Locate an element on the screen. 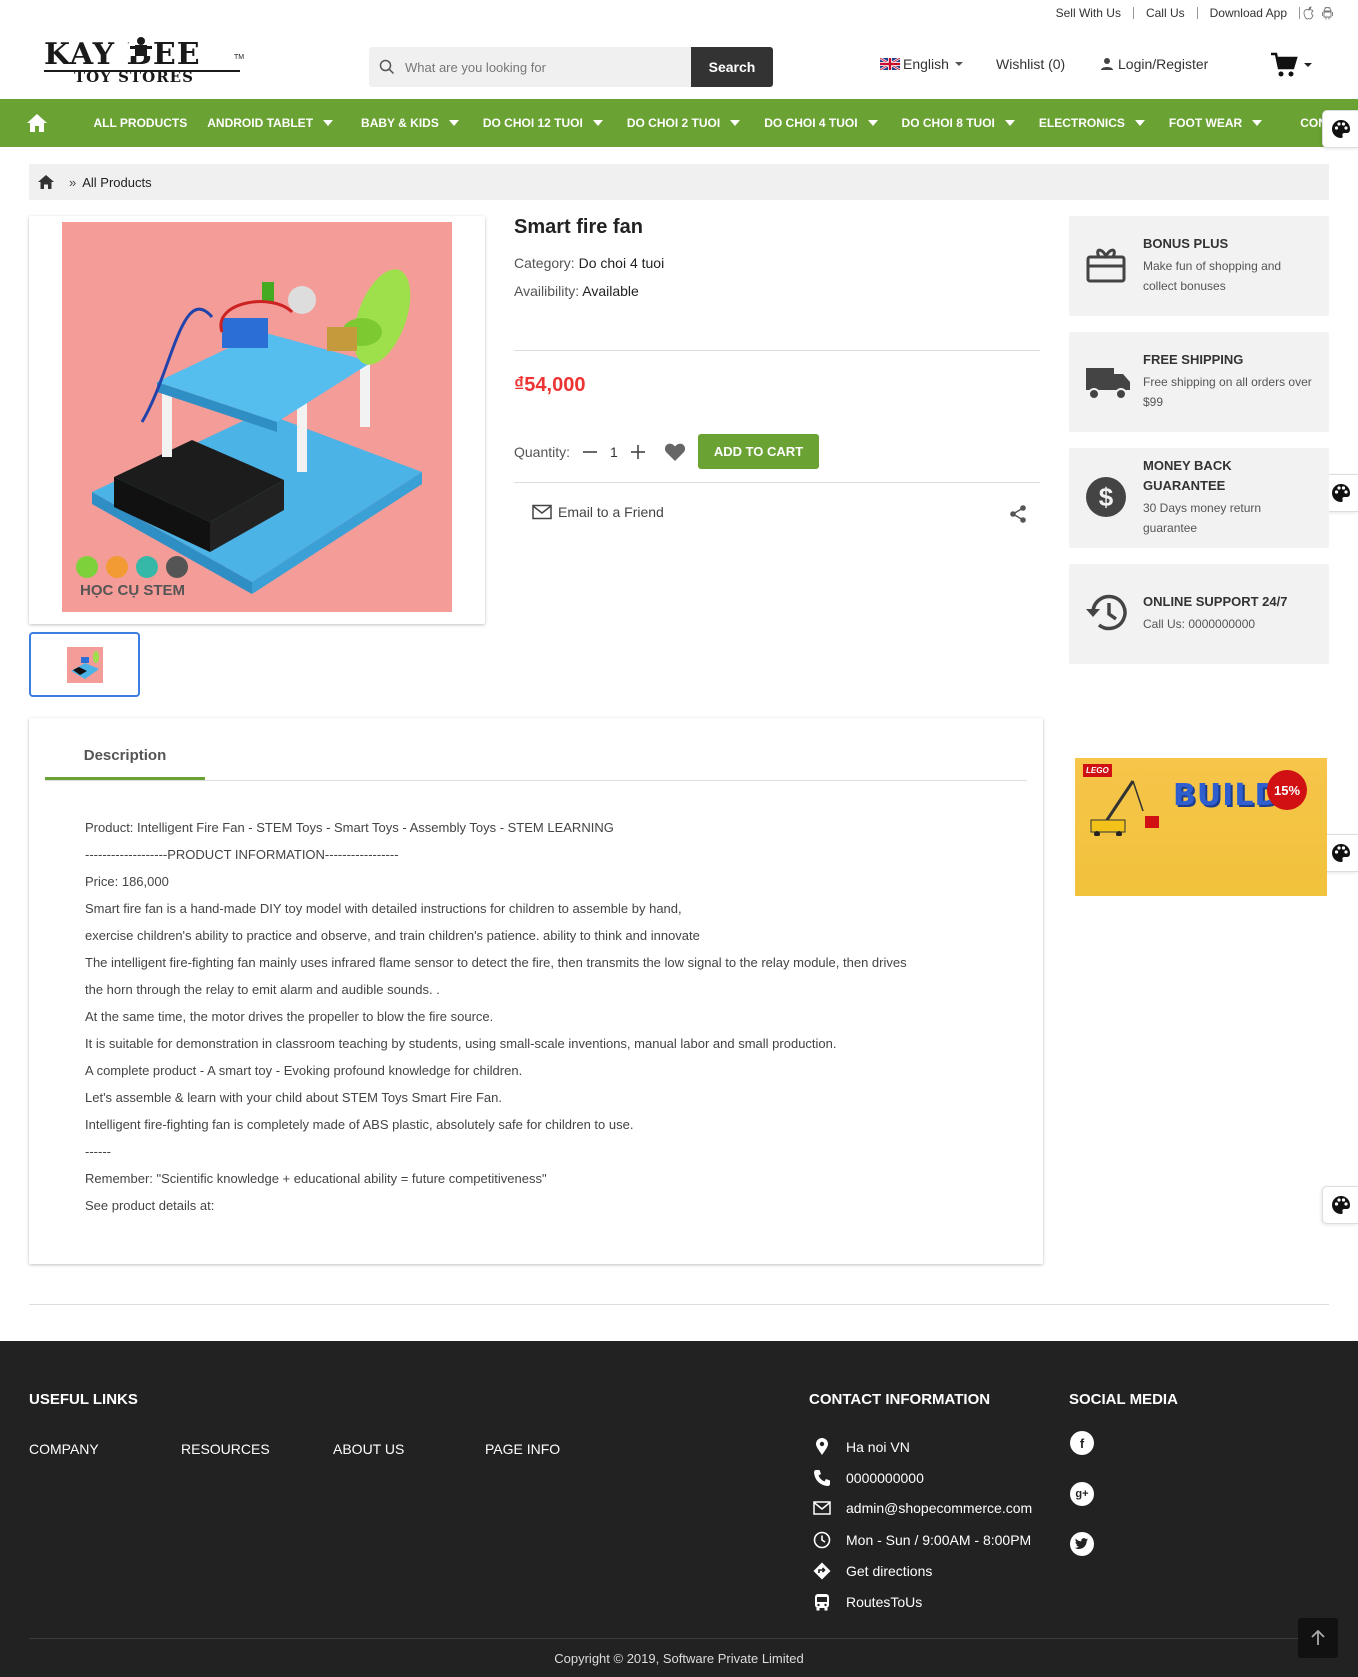 Image resolution: width=1358 pixels, height=1677 pixels. nav-label: ANDROID TABLET is located at coordinates (260, 123).